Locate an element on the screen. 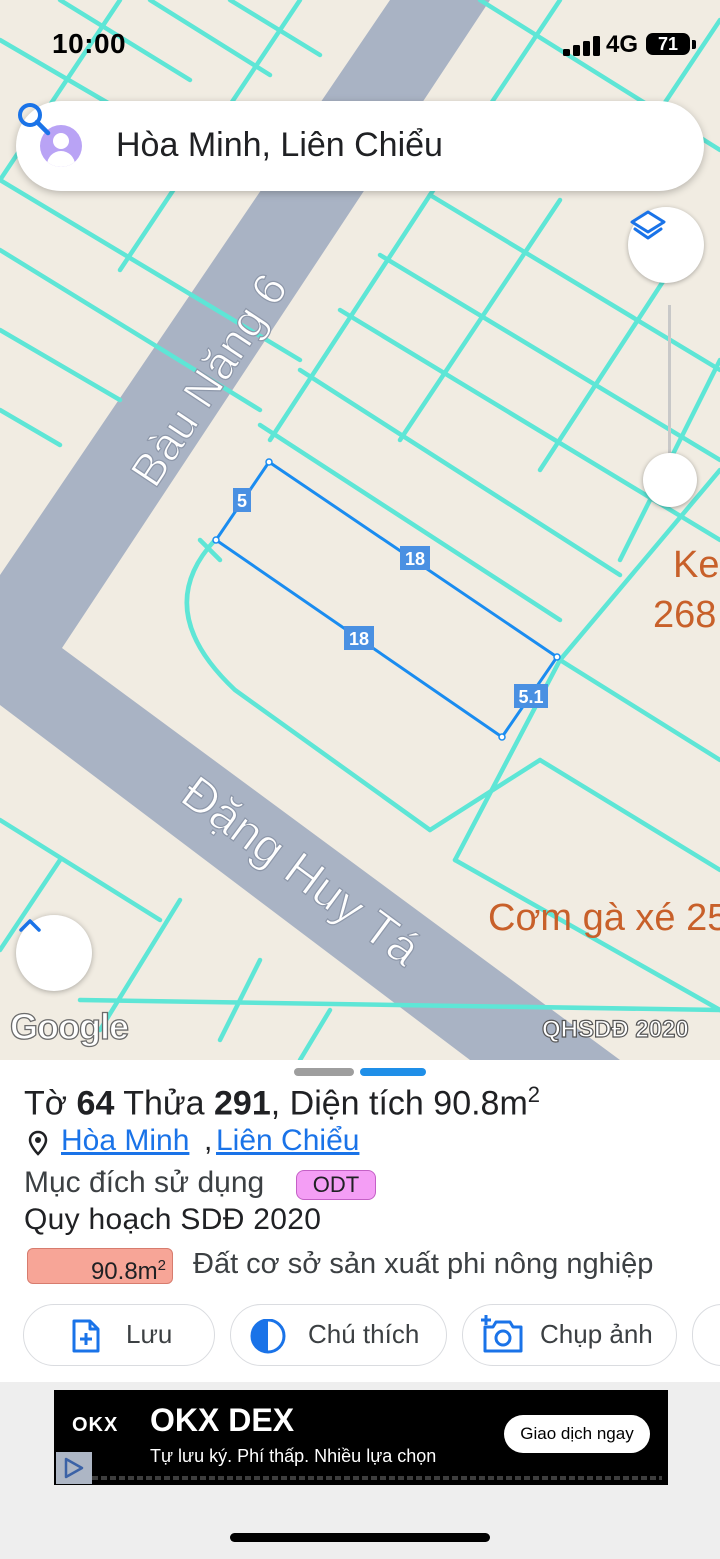  plan-title: Quy hoạch SDĐ 2020 is located at coordinates (173, 1219).